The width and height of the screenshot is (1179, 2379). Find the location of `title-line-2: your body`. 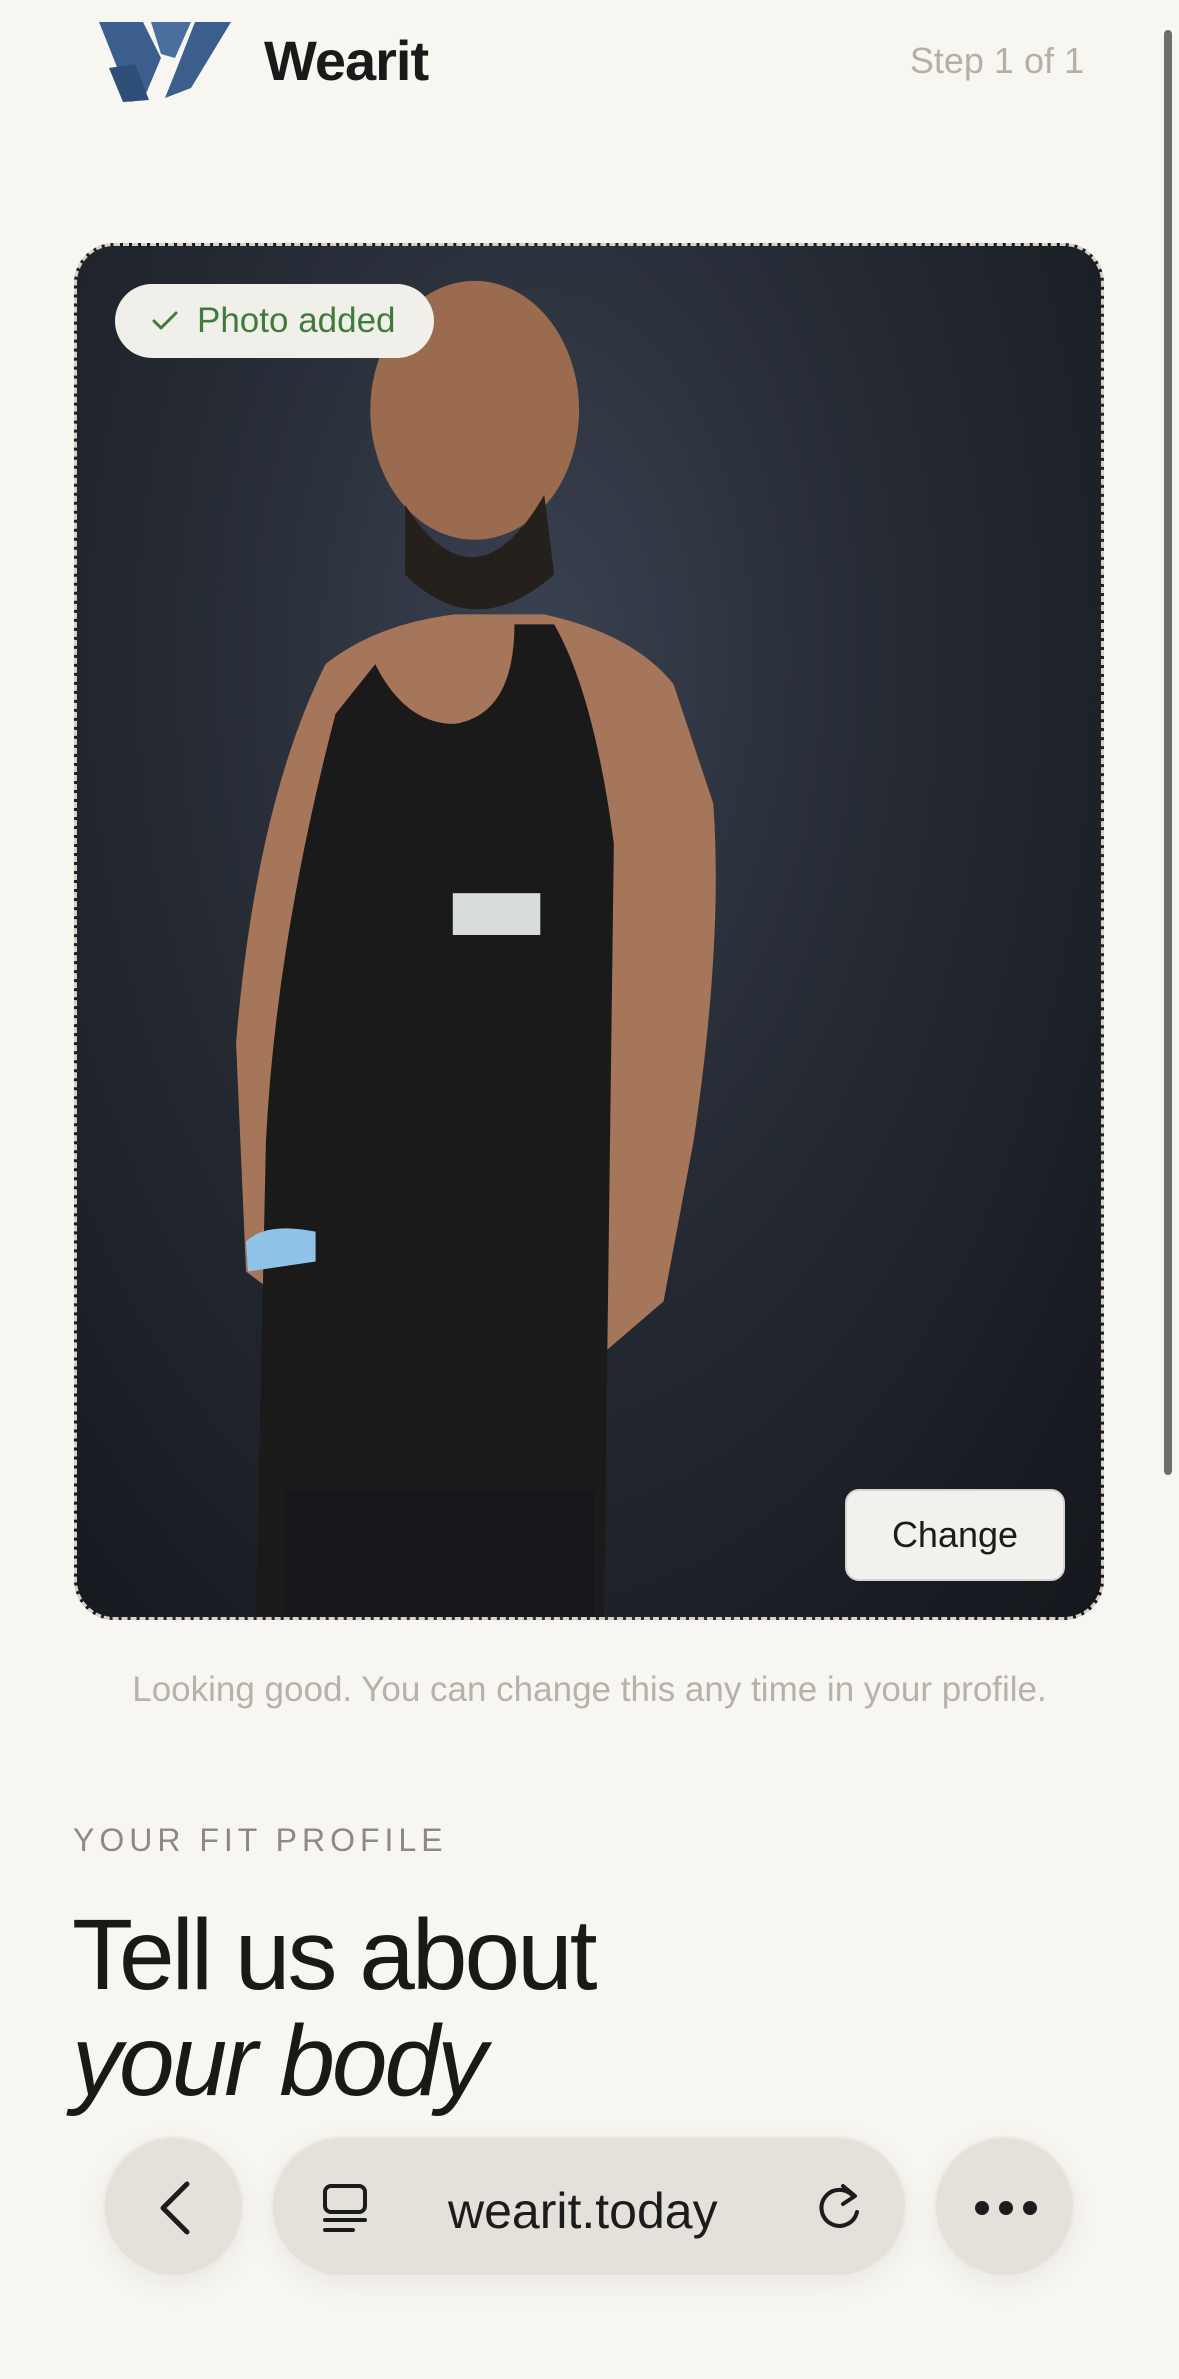

title-line-2: your body is located at coordinates (279, 2061).